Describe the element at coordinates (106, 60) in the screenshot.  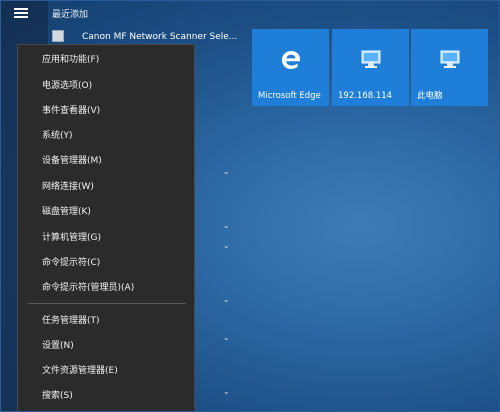
I see `menu-item-apps-features: 应用和功能(F)` at that location.